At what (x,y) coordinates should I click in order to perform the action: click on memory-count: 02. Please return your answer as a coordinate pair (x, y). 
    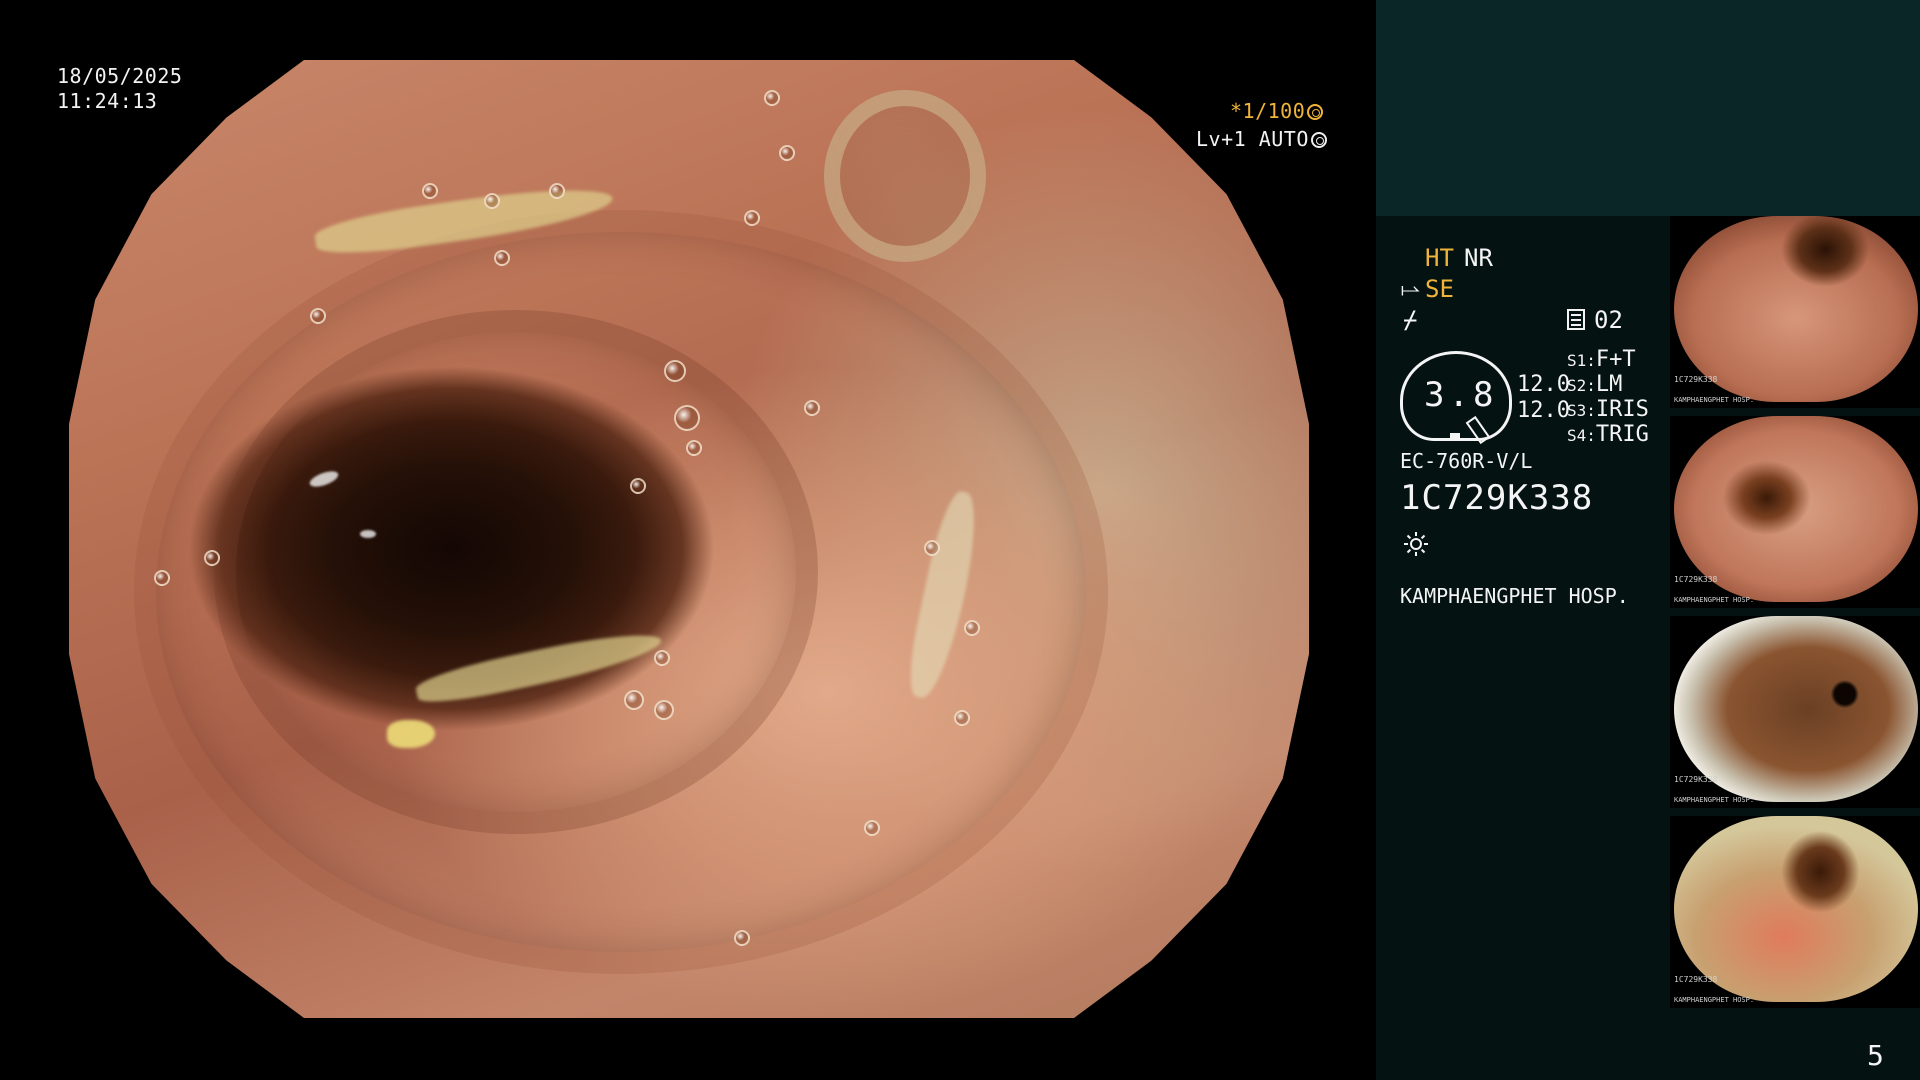
    Looking at the image, I should click on (1608, 320).